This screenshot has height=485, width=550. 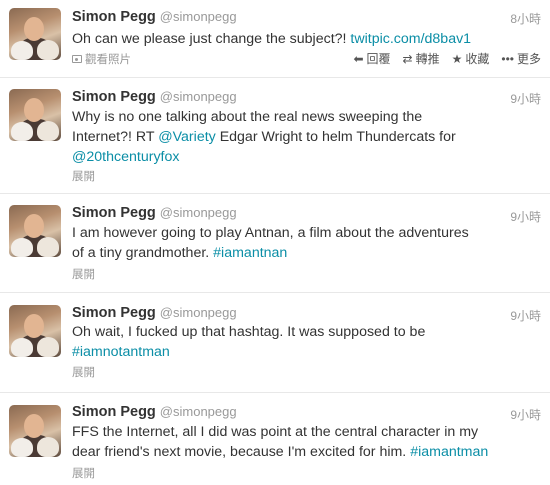 I want to click on view-photo-link: 觀看照片, so click(x=101, y=59).